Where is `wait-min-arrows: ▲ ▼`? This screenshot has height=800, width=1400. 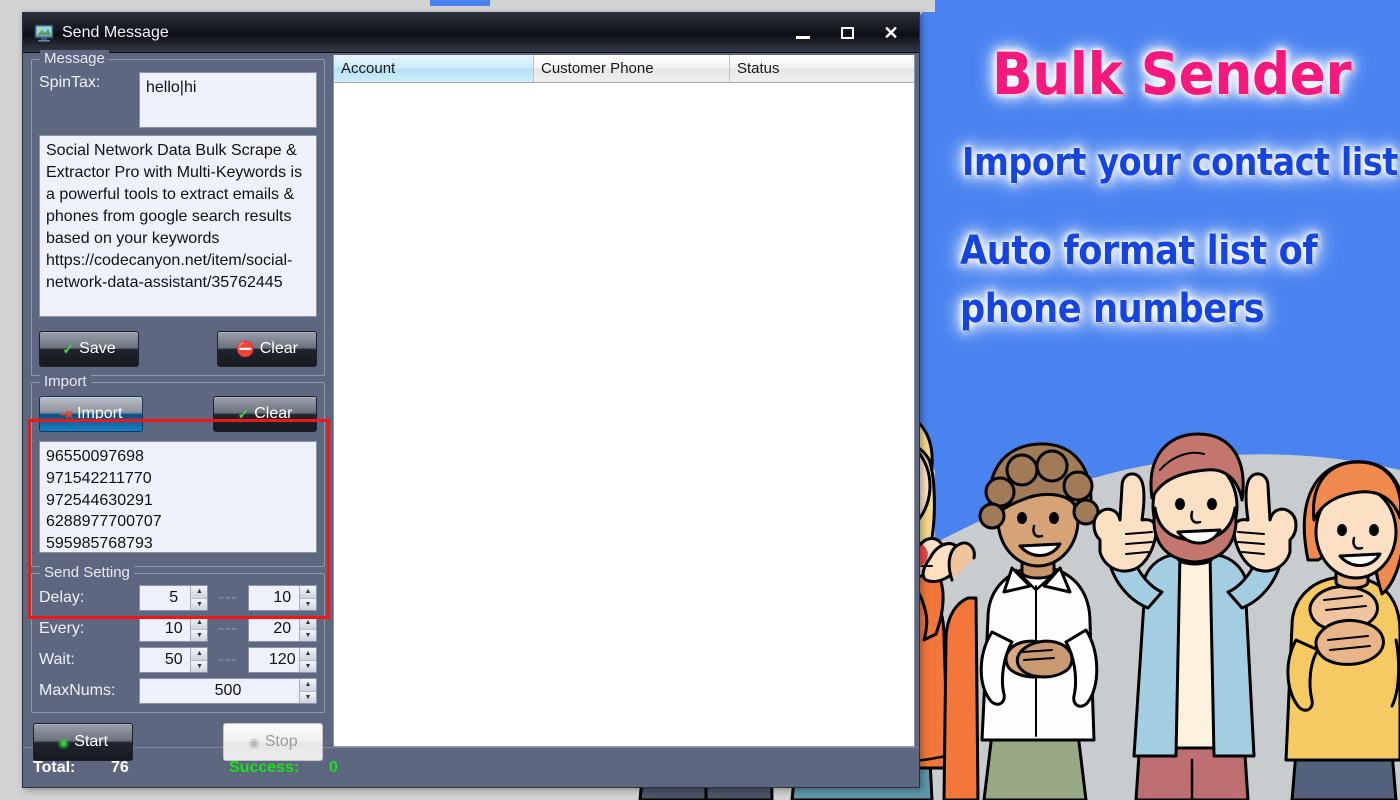
wait-min-arrows: ▲ ▼ is located at coordinates (199, 660).